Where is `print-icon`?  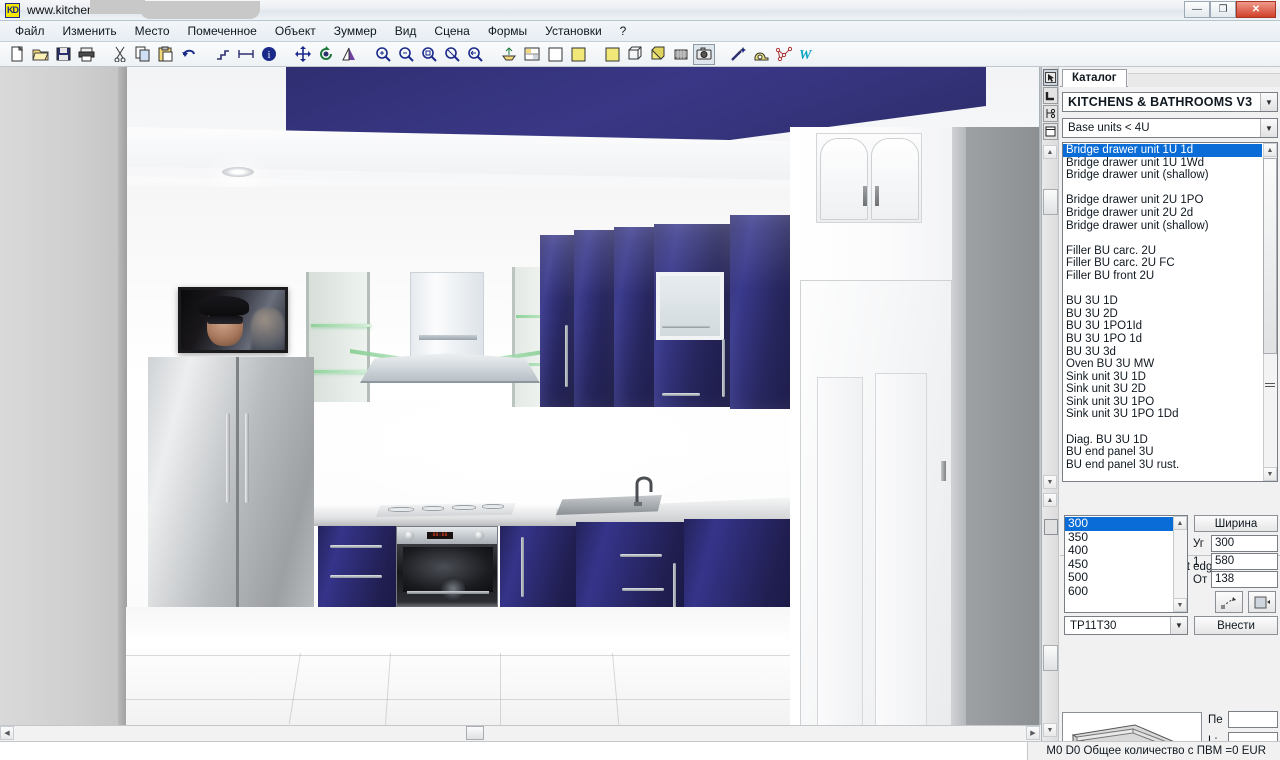 print-icon is located at coordinates (86, 54).